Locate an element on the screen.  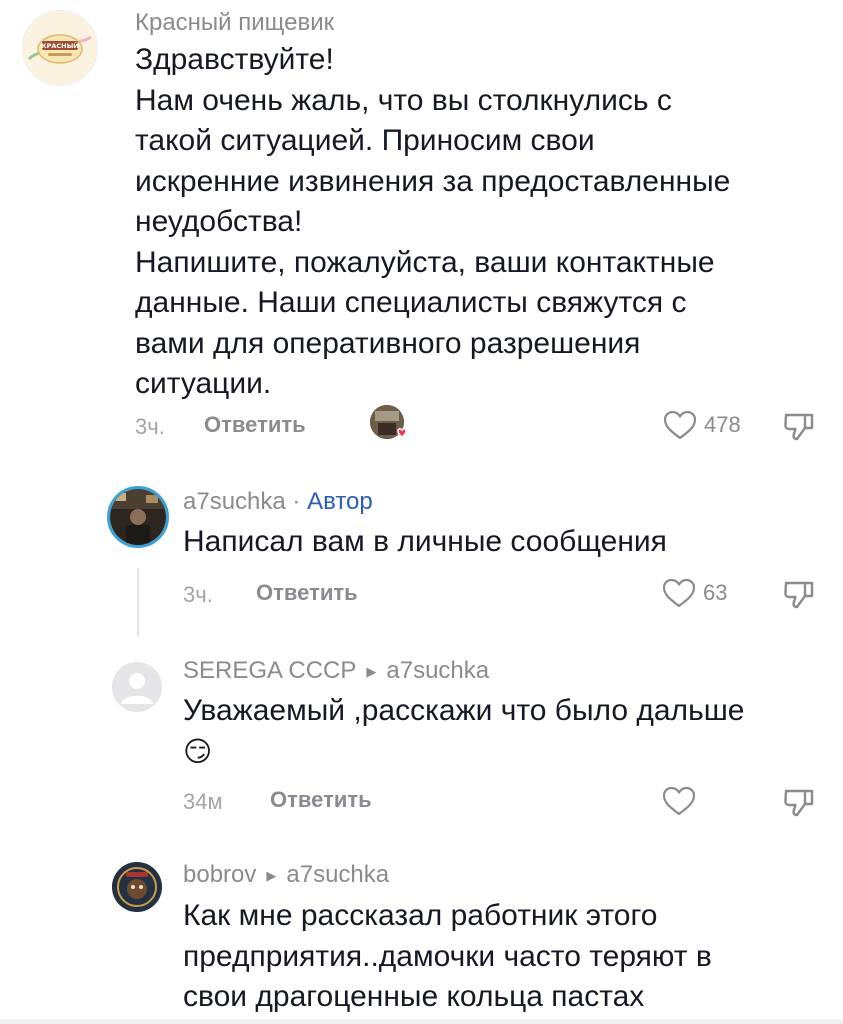
like-button: 63 is located at coordinates (694, 593).